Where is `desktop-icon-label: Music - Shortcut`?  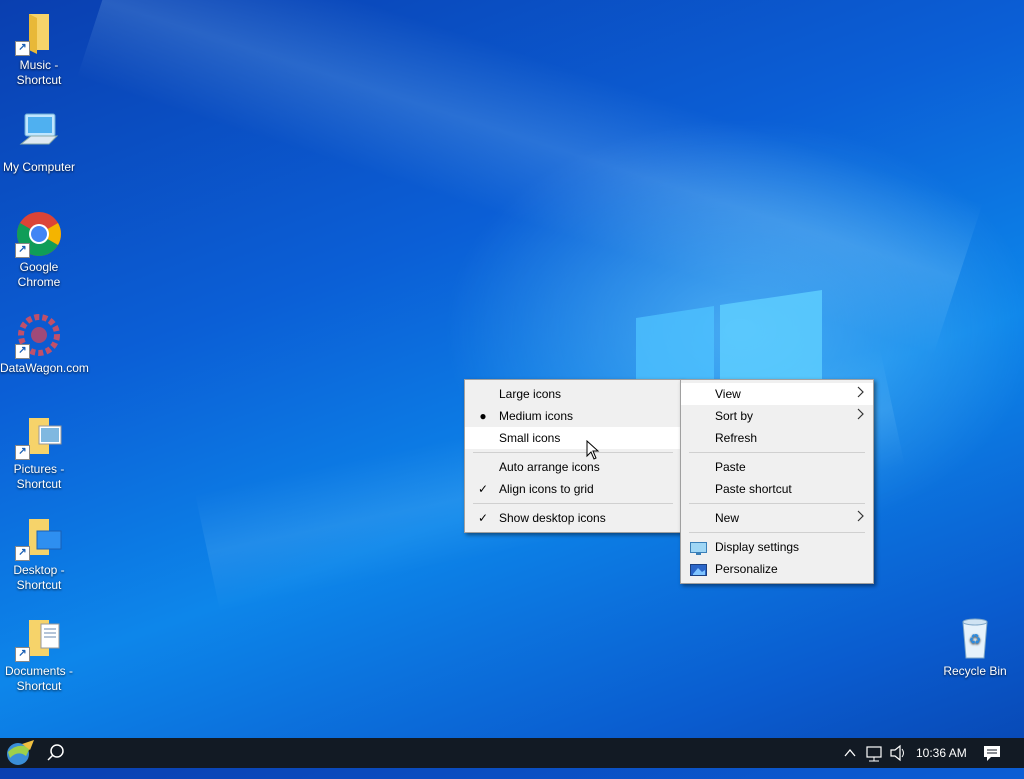 desktop-icon-label: Music - Shortcut is located at coordinates (39, 72).